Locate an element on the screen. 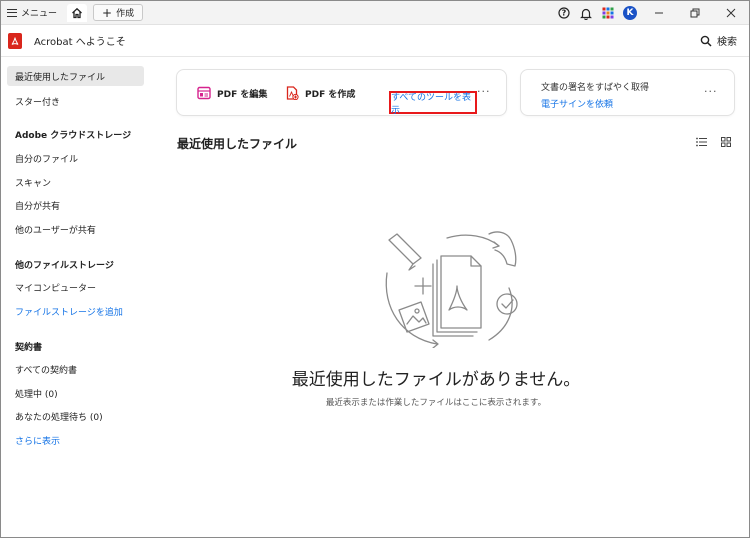 This screenshot has height=538, width=750. sidebar-item-add-storage: ファイルストレージを追加 is located at coordinates (75, 311).